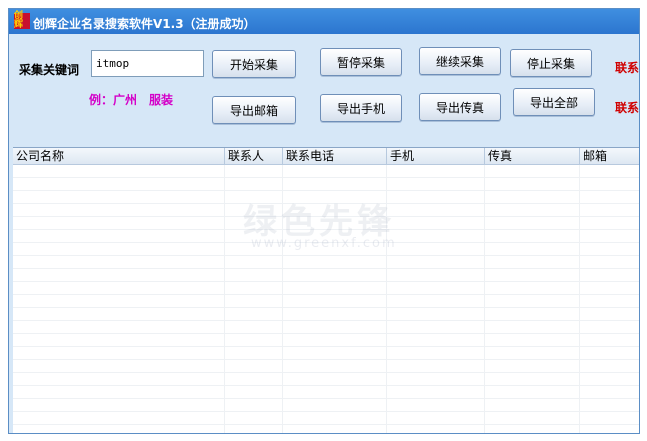 This screenshot has width=647, height=441. What do you see at coordinates (161, 100) in the screenshot?
I see `example-hint-suffix: 服装` at bounding box center [161, 100].